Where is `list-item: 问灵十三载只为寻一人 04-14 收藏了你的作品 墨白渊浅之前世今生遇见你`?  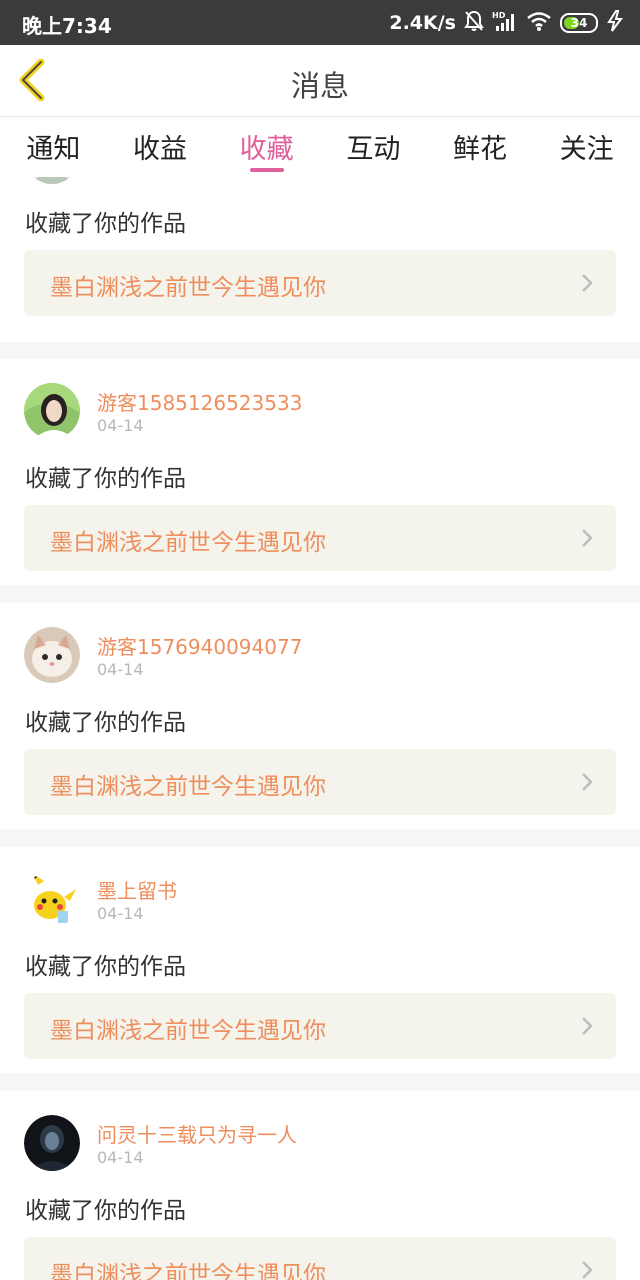
list-item: 问灵十三载只为寻一人 04-14 收藏了你的作品 墨白渊浅之前世今生遇见你 is located at coordinates (320, 1185).